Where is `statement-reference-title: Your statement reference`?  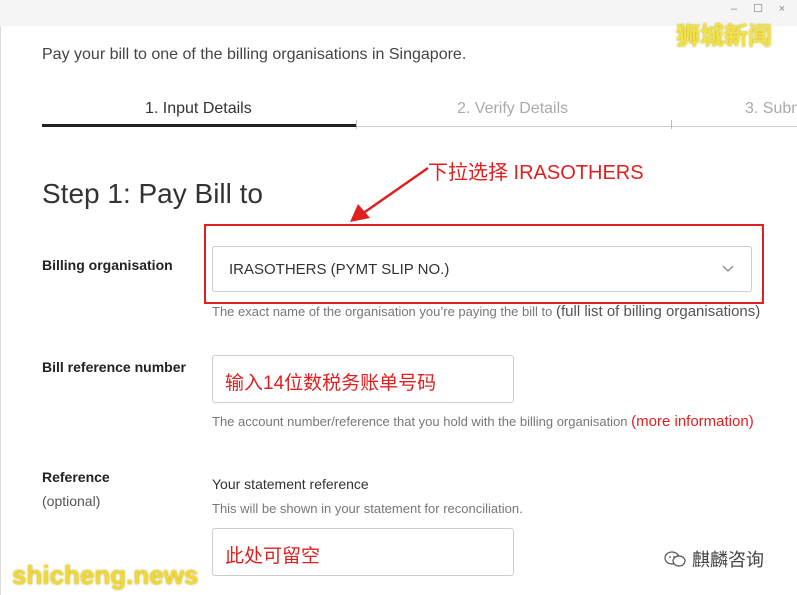 statement-reference-title: Your statement reference is located at coordinates (290, 484).